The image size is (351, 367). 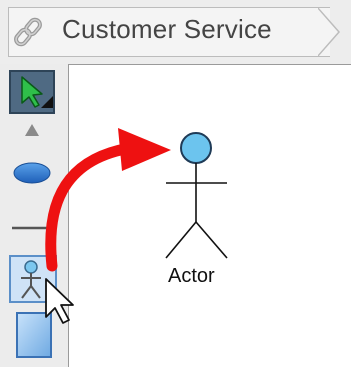 I want to click on drag-arrow, so click(x=108, y=200).